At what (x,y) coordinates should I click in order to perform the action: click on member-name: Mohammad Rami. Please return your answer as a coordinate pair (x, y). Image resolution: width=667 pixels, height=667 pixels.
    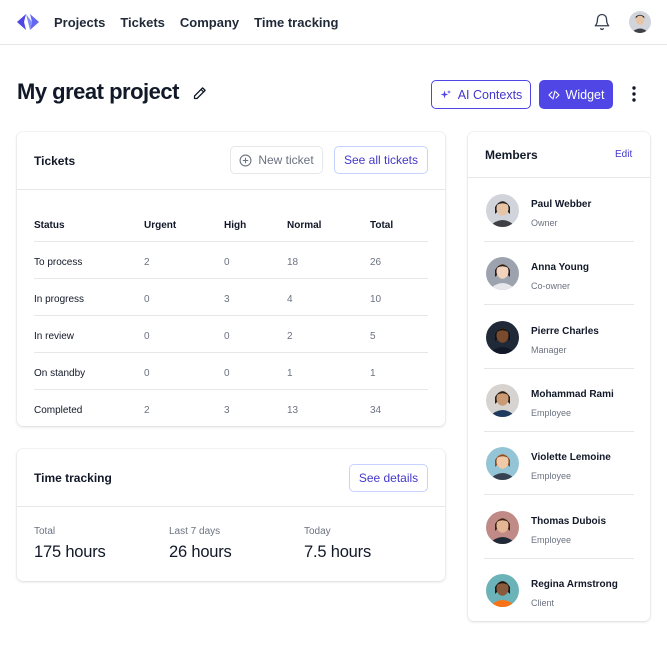
    Looking at the image, I should click on (572, 394).